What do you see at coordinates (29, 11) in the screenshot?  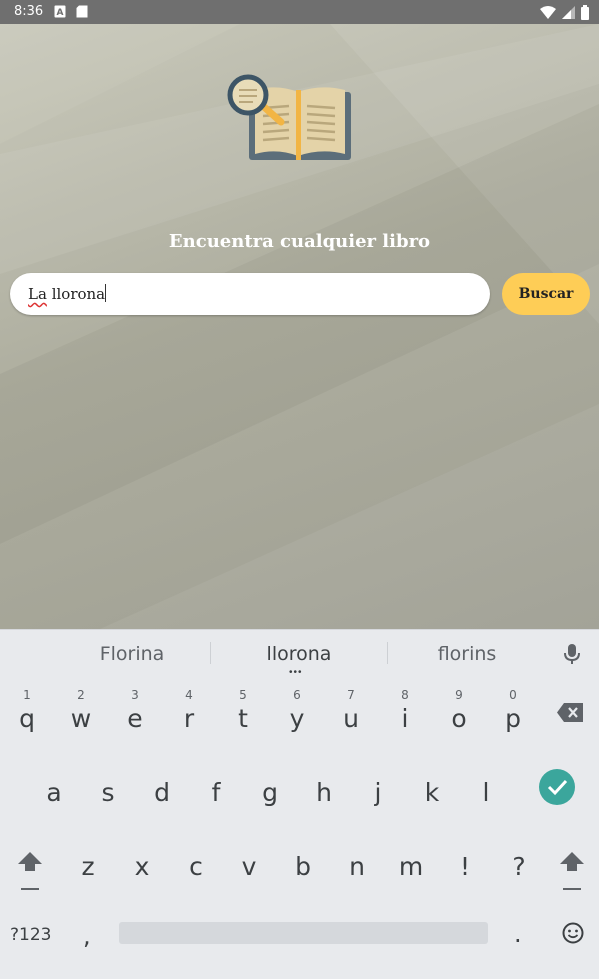 I see `status-time: 8:36` at bounding box center [29, 11].